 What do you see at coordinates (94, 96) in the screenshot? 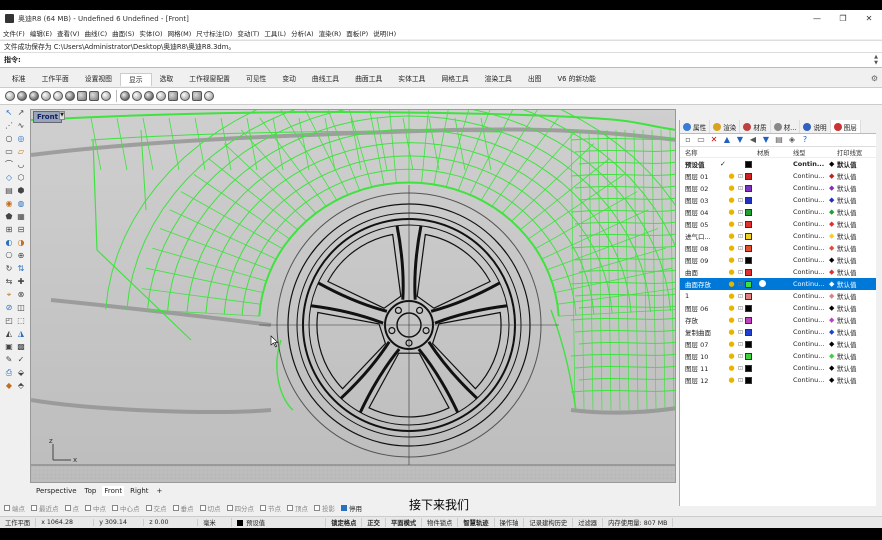
I see `pen-display-icon` at bounding box center [94, 96].